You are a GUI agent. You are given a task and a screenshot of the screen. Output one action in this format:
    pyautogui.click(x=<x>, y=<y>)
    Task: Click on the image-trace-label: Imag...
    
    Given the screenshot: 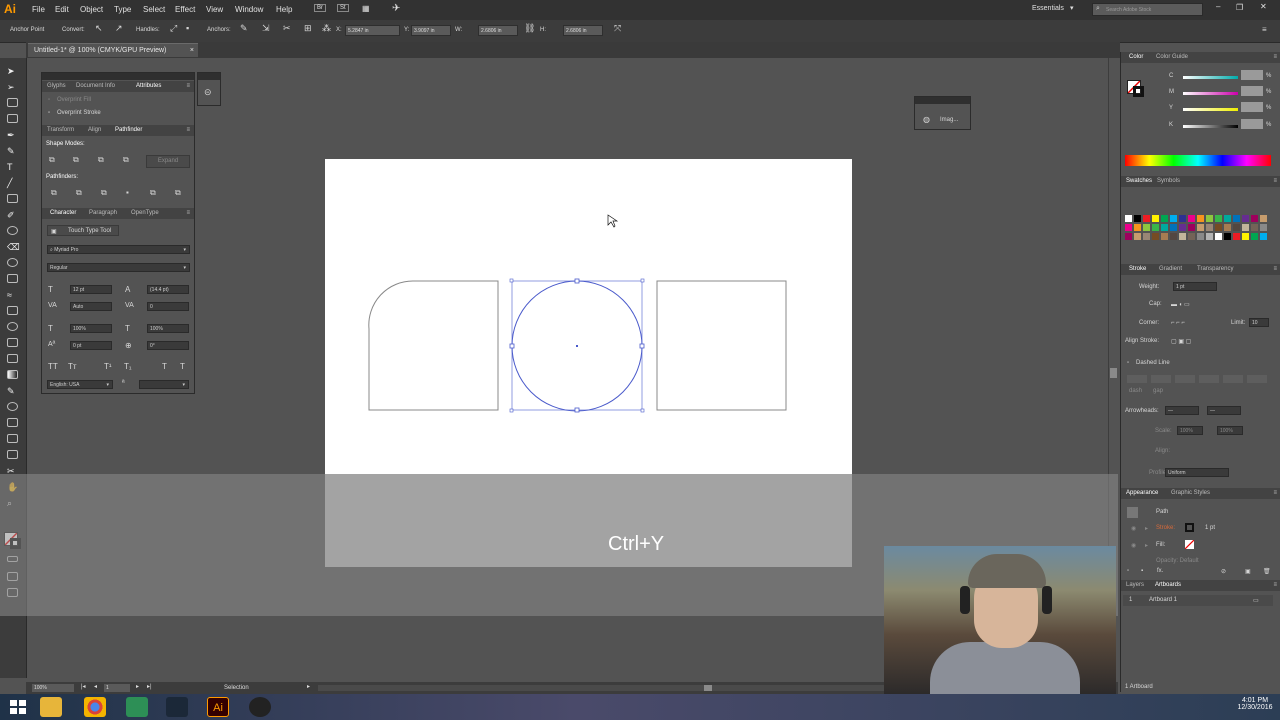 What is the action you would take?
    pyautogui.click(x=949, y=120)
    